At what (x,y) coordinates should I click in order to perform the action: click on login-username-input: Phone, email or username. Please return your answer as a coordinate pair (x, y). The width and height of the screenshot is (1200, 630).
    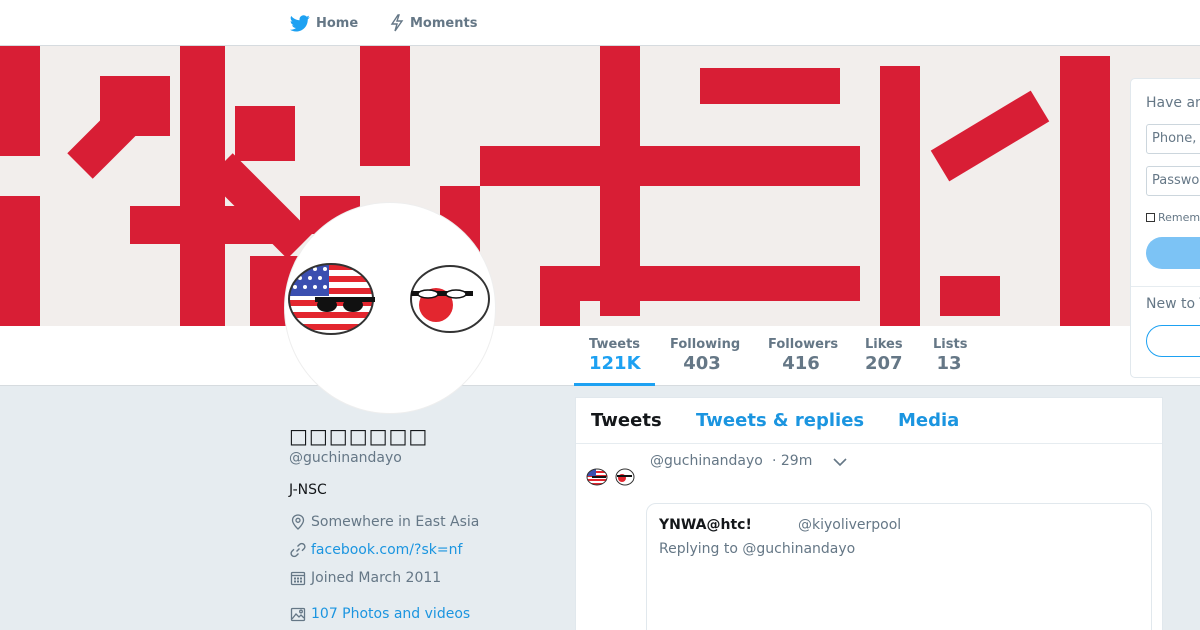
    Looking at the image, I should click on (1173, 139).